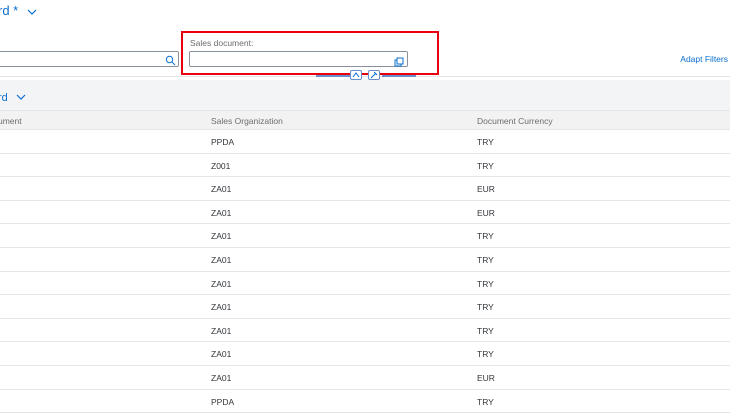  What do you see at coordinates (4, 98) in the screenshot?
I see `table-variant-title: rd` at bounding box center [4, 98].